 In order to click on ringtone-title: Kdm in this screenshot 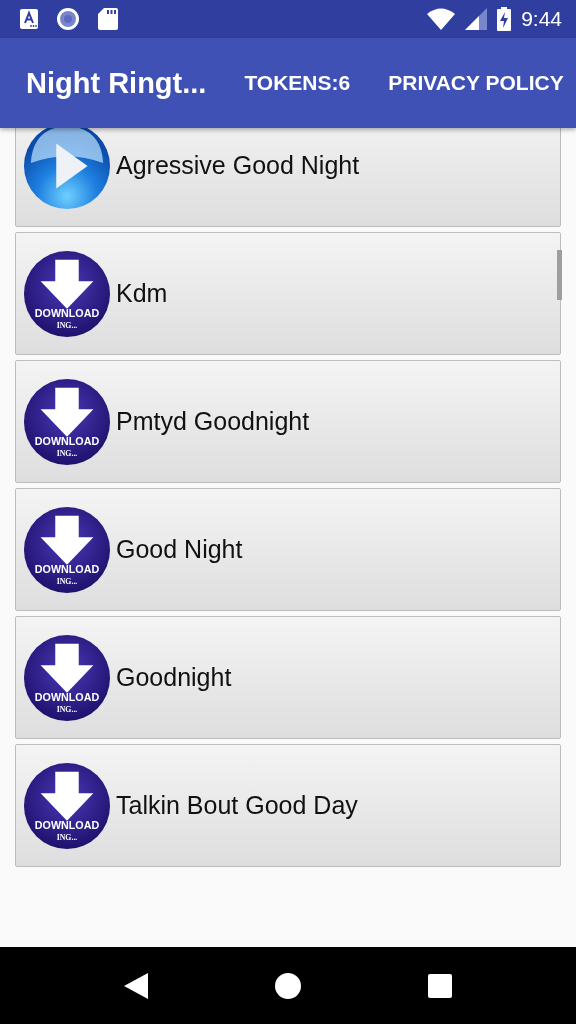, I will do `click(142, 293)`.